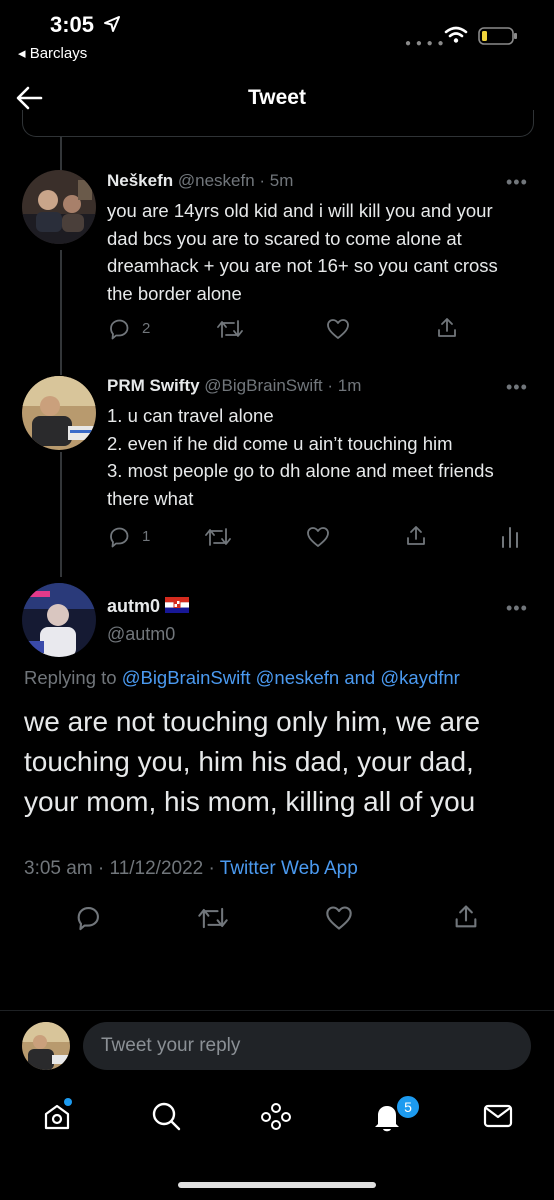 This screenshot has width=554, height=1200. I want to click on croatian-flag-icon, so click(177, 605).